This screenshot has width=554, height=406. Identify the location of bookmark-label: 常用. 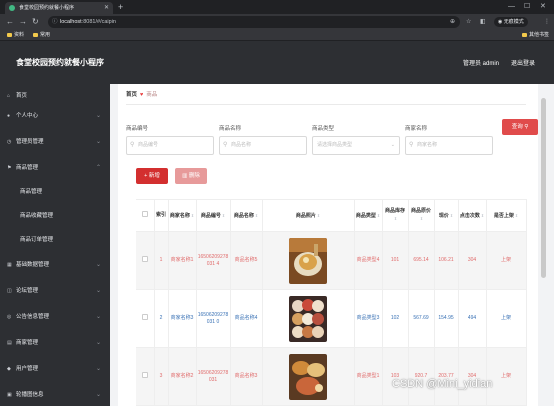
(45, 35).